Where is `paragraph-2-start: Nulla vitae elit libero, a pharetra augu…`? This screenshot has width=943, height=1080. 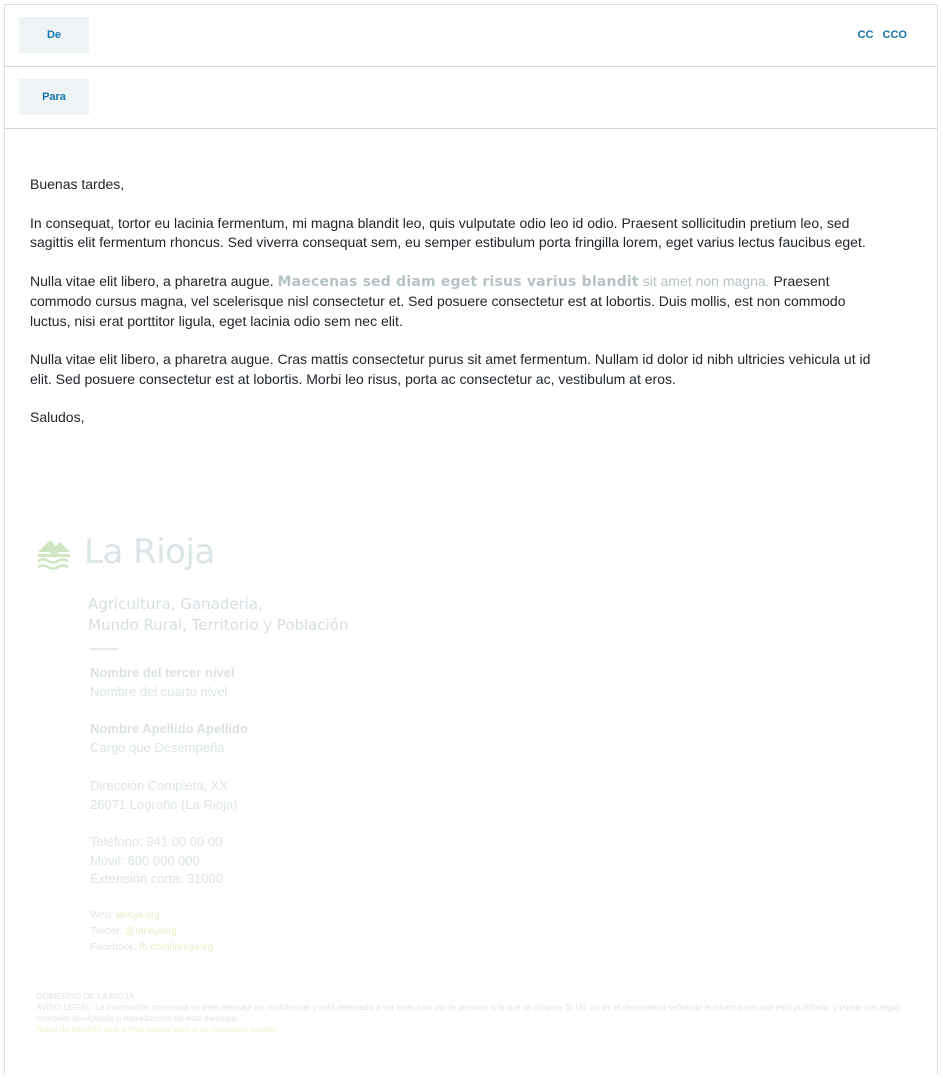
paragraph-2-start: Nulla vitae elit libero, a pharetra augu… is located at coordinates (154, 280).